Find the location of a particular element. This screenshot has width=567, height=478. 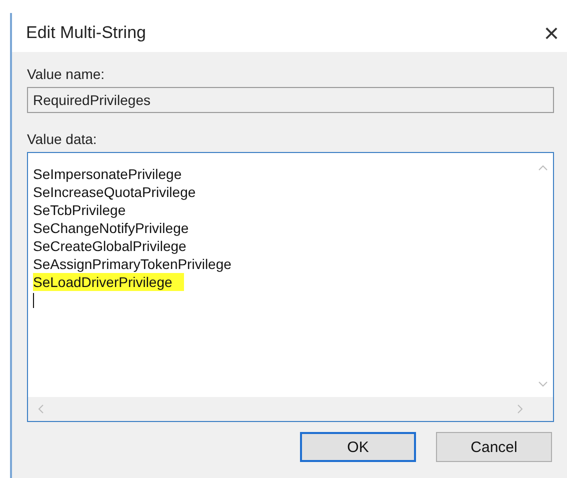

text-line: SeAssignPrimaryTokenPrivilege is located at coordinates (132, 264).